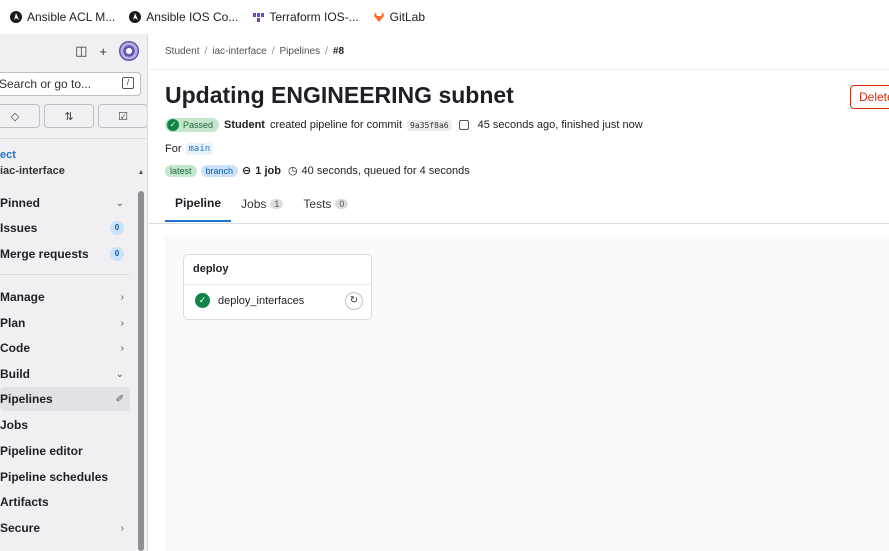 The width and height of the screenshot is (889, 551). What do you see at coordinates (73, 51) in the screenshot?
I see `sidebar-header: ◫ +` at bounding box center [73, 51].